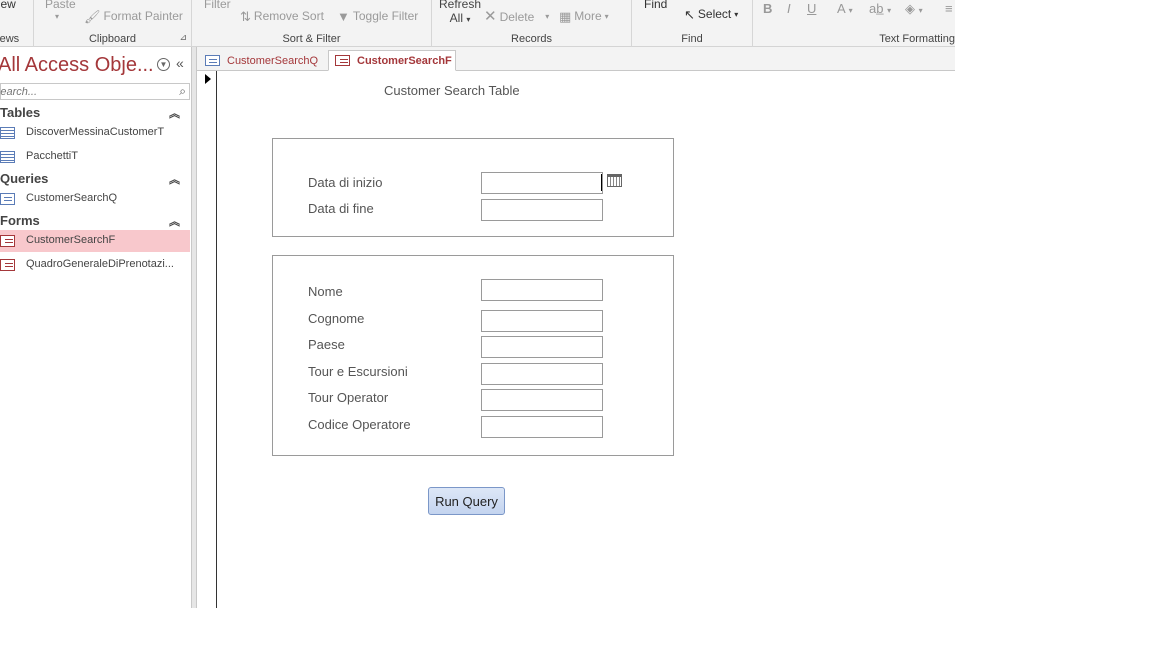 This screenshot has width=1152, height=648. I want to click on end-date-input, so click(542, 210).